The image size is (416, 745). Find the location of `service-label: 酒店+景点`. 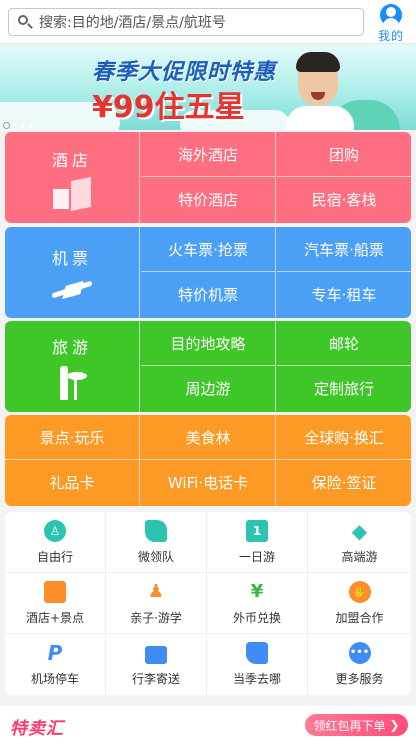

service-label: 酒店+景点 is located at coordinates (55, 617).